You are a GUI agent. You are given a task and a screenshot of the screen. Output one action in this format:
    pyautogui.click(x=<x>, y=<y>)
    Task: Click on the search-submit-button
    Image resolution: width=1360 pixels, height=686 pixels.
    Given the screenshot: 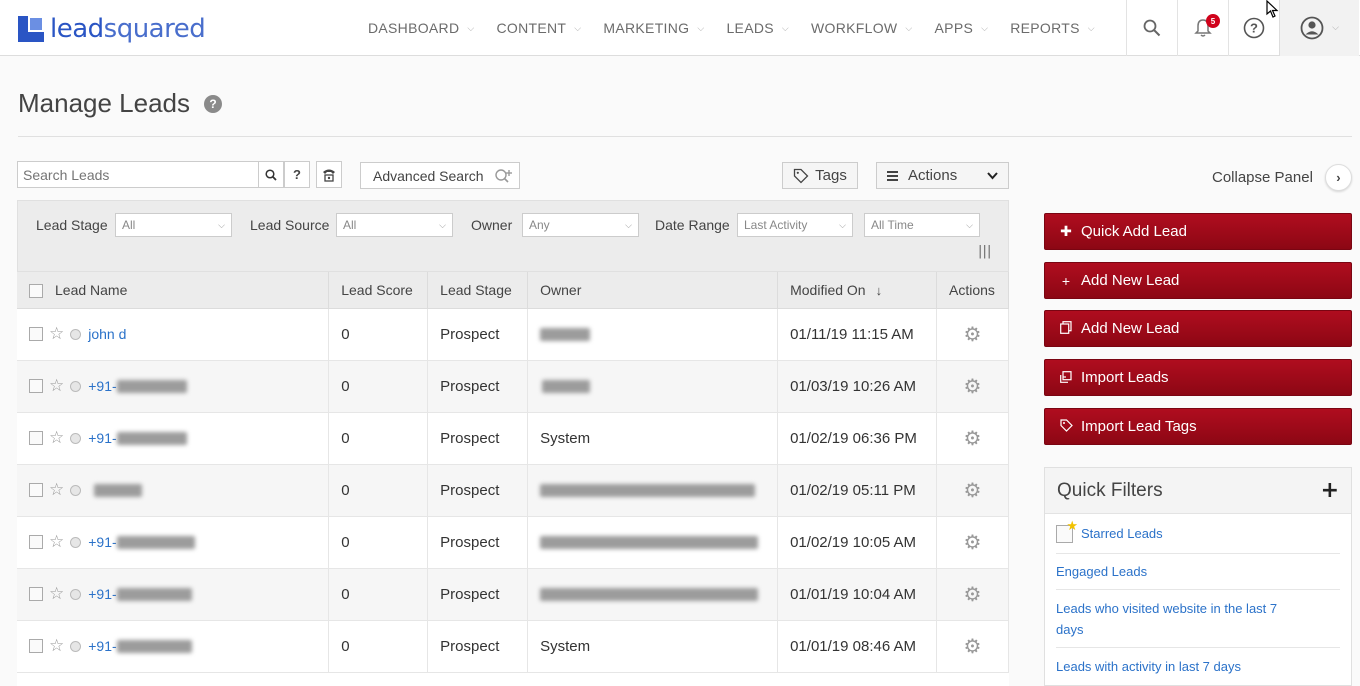 What is the action you would take?
    pyautogui.click(x=271, y=174)
    